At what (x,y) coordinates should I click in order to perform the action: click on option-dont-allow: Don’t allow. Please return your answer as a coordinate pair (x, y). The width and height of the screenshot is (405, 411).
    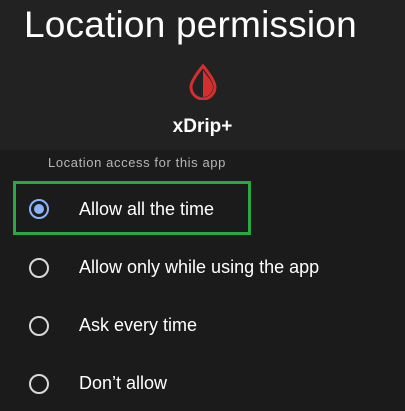
    Looking at the image, I should click on (202, 383).